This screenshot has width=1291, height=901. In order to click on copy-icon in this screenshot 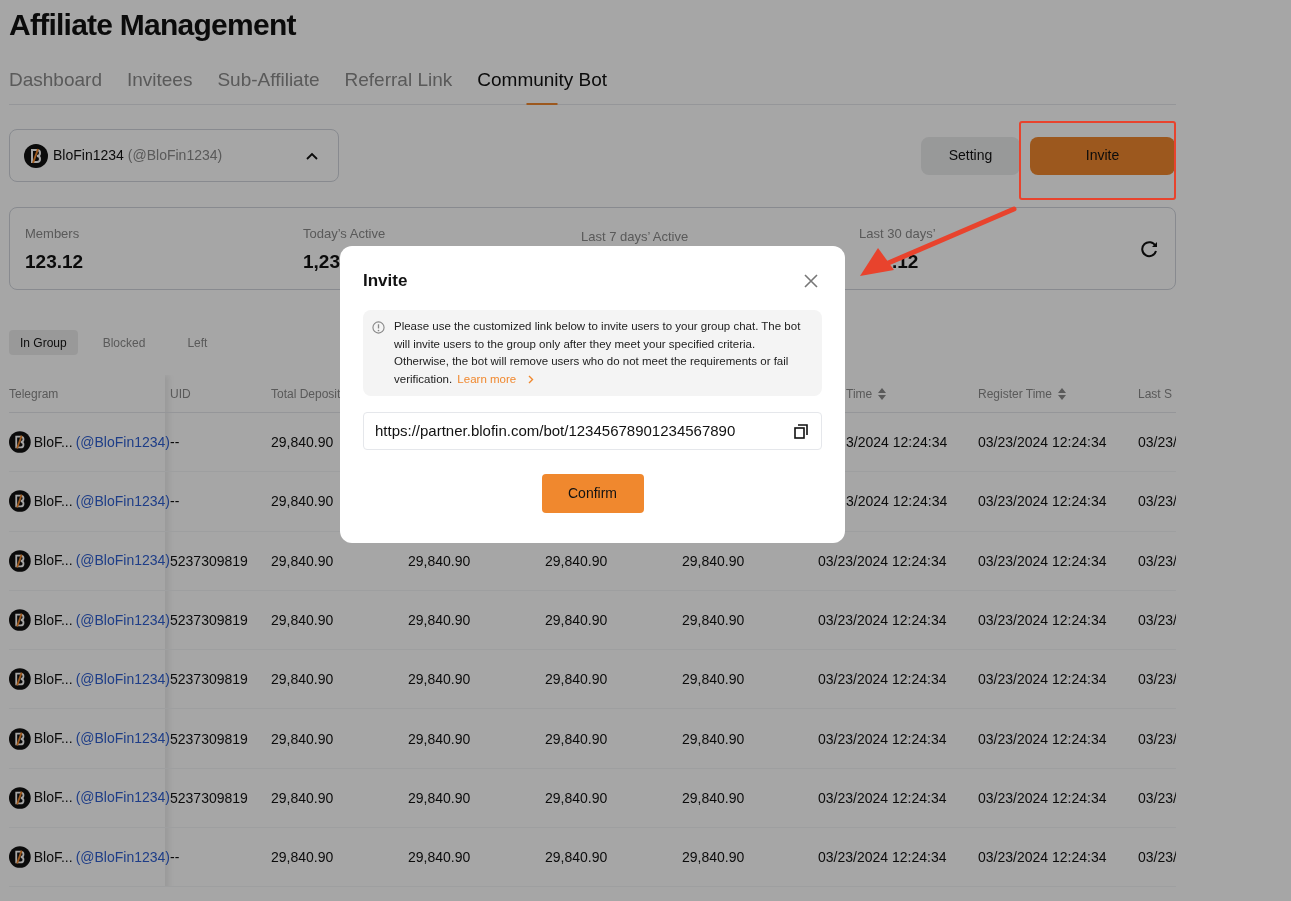, I will do `click(801, 431)`.